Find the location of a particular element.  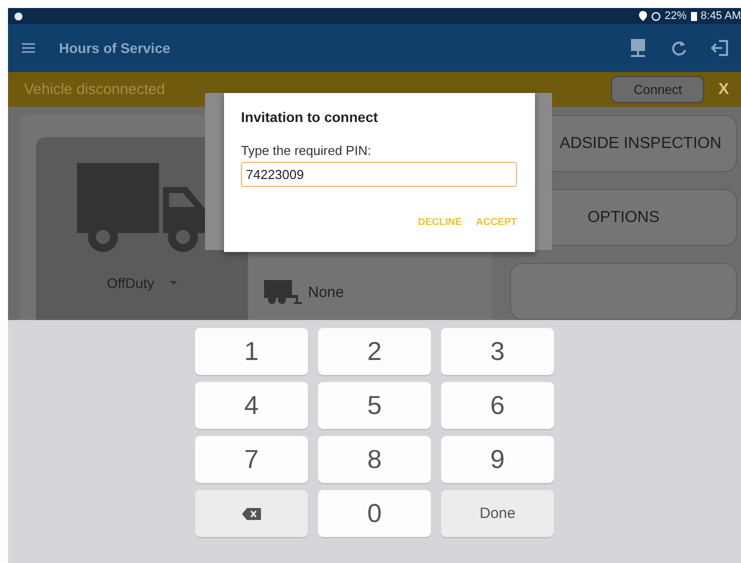

backspace-key is located at coordinates (251, 513).